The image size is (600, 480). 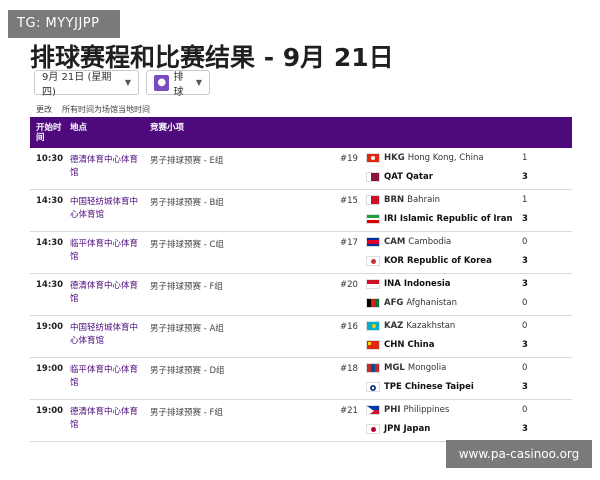 What do you see at coordinates (162, 82) in the screenshot?
I see `volleyball-icon: ●` at bounding box center [162, 82].